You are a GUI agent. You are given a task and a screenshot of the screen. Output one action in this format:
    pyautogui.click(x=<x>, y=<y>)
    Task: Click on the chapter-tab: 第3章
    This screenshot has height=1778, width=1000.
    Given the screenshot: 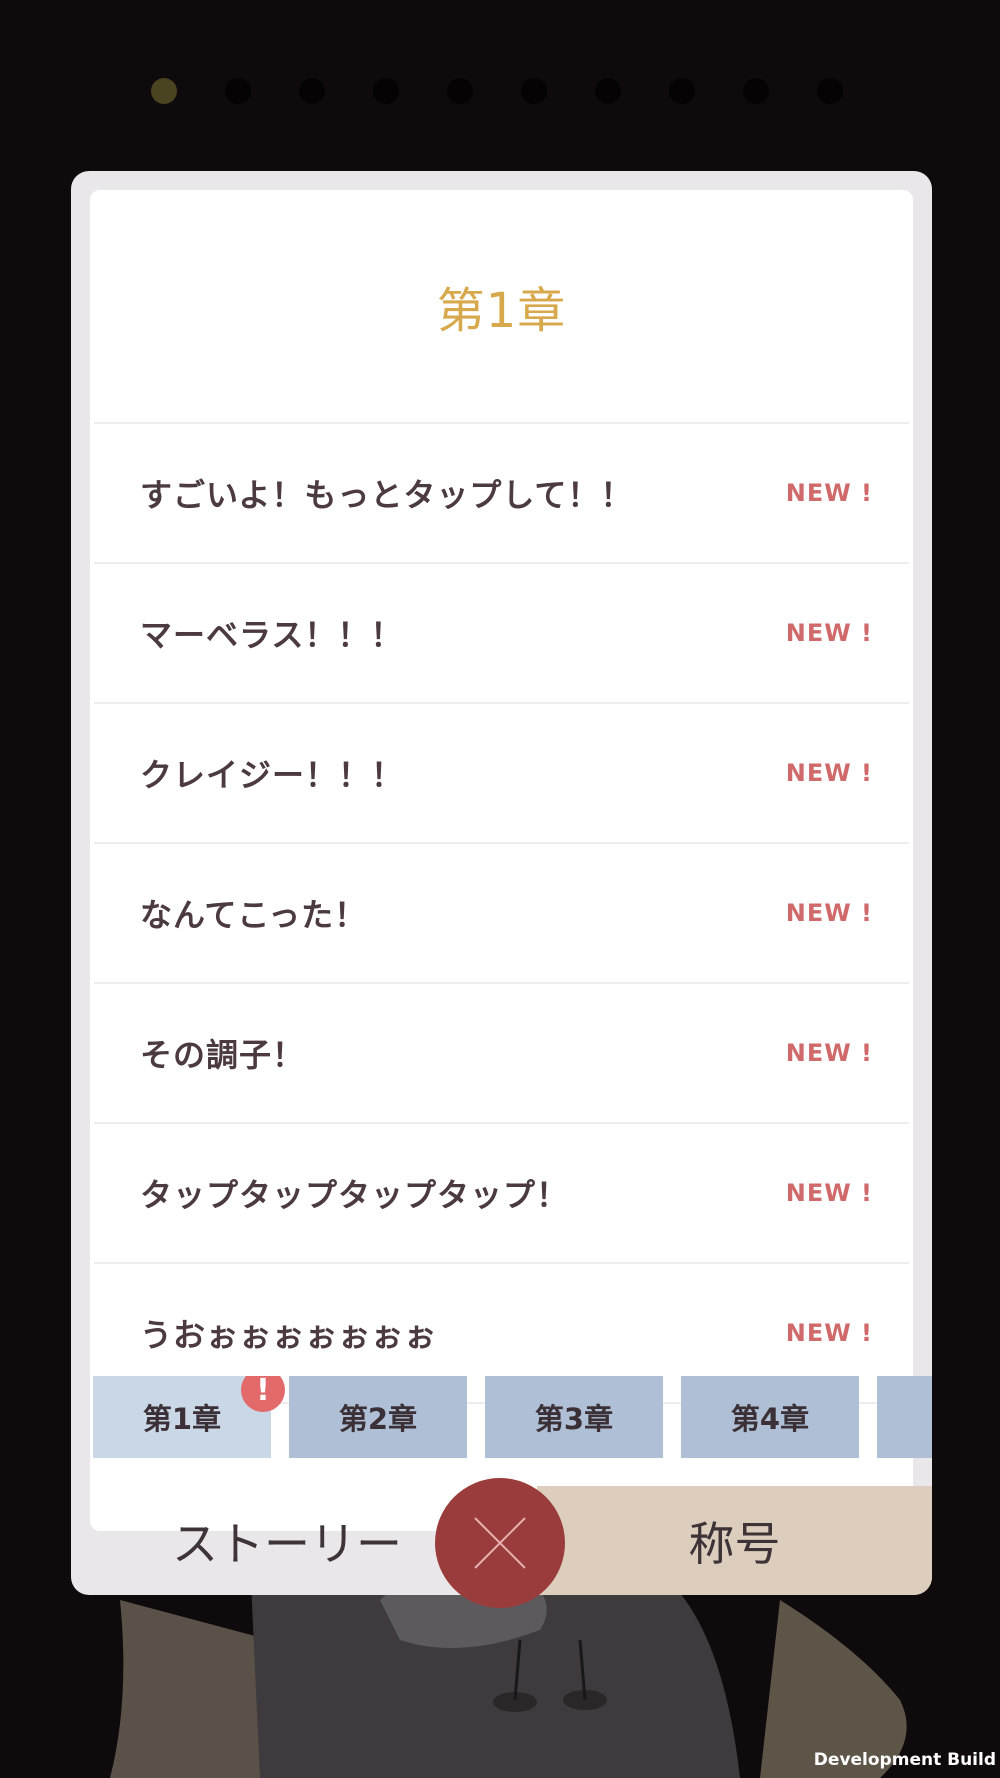 What is the action you would take?
    pyautogui.click(x=574, y=1417)
    